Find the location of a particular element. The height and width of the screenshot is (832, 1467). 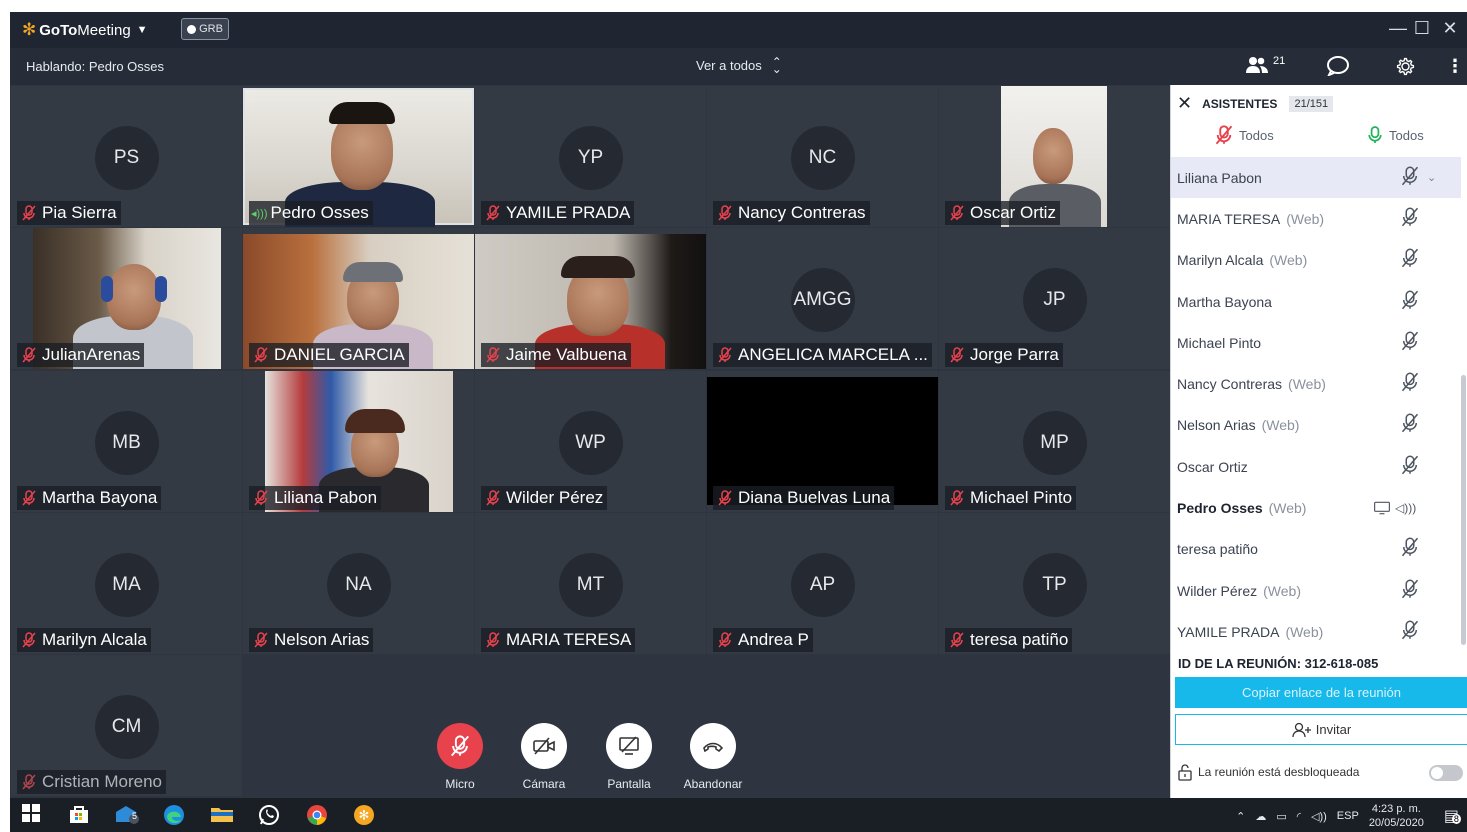

store-bag-icon is located at coordinates (79, 816).